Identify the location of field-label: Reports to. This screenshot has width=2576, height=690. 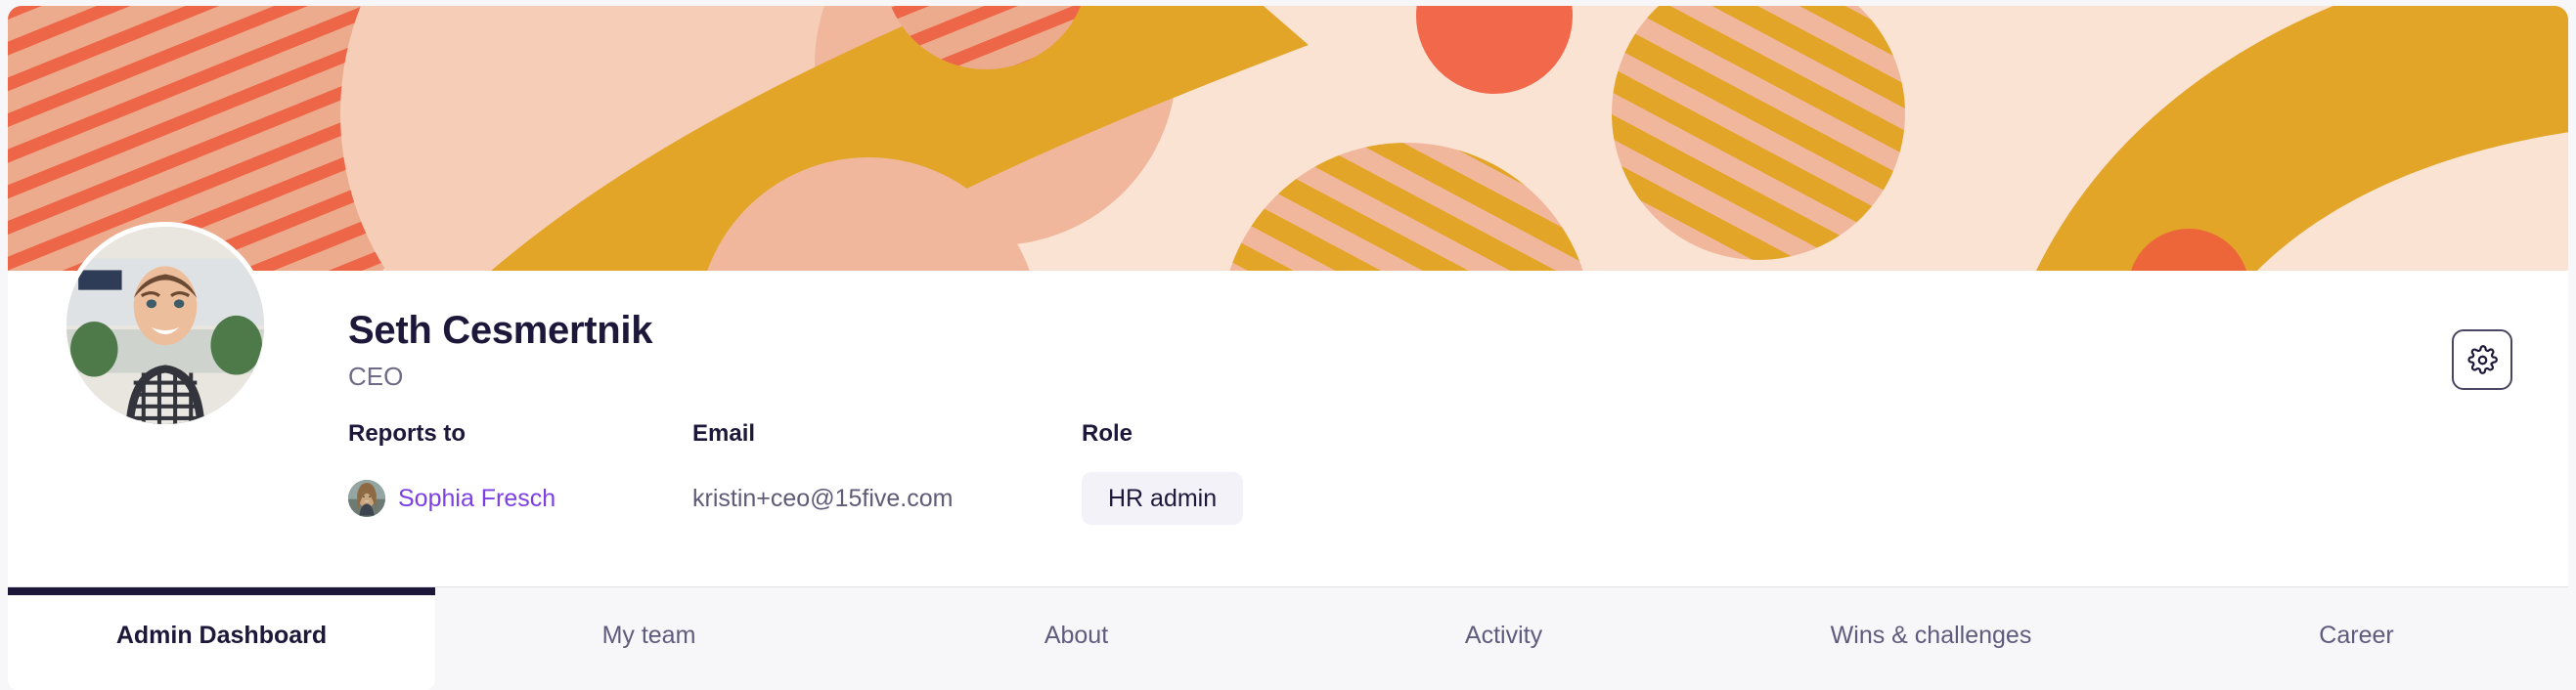
(407, 433).